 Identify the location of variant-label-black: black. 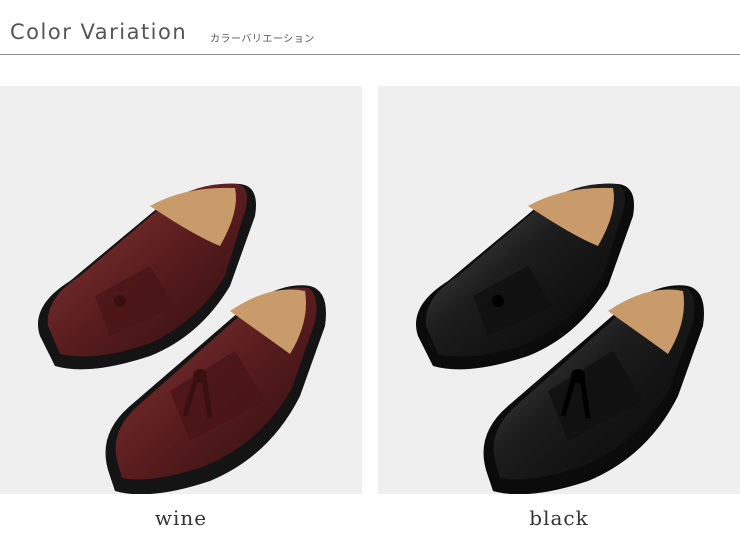
(559, 518).